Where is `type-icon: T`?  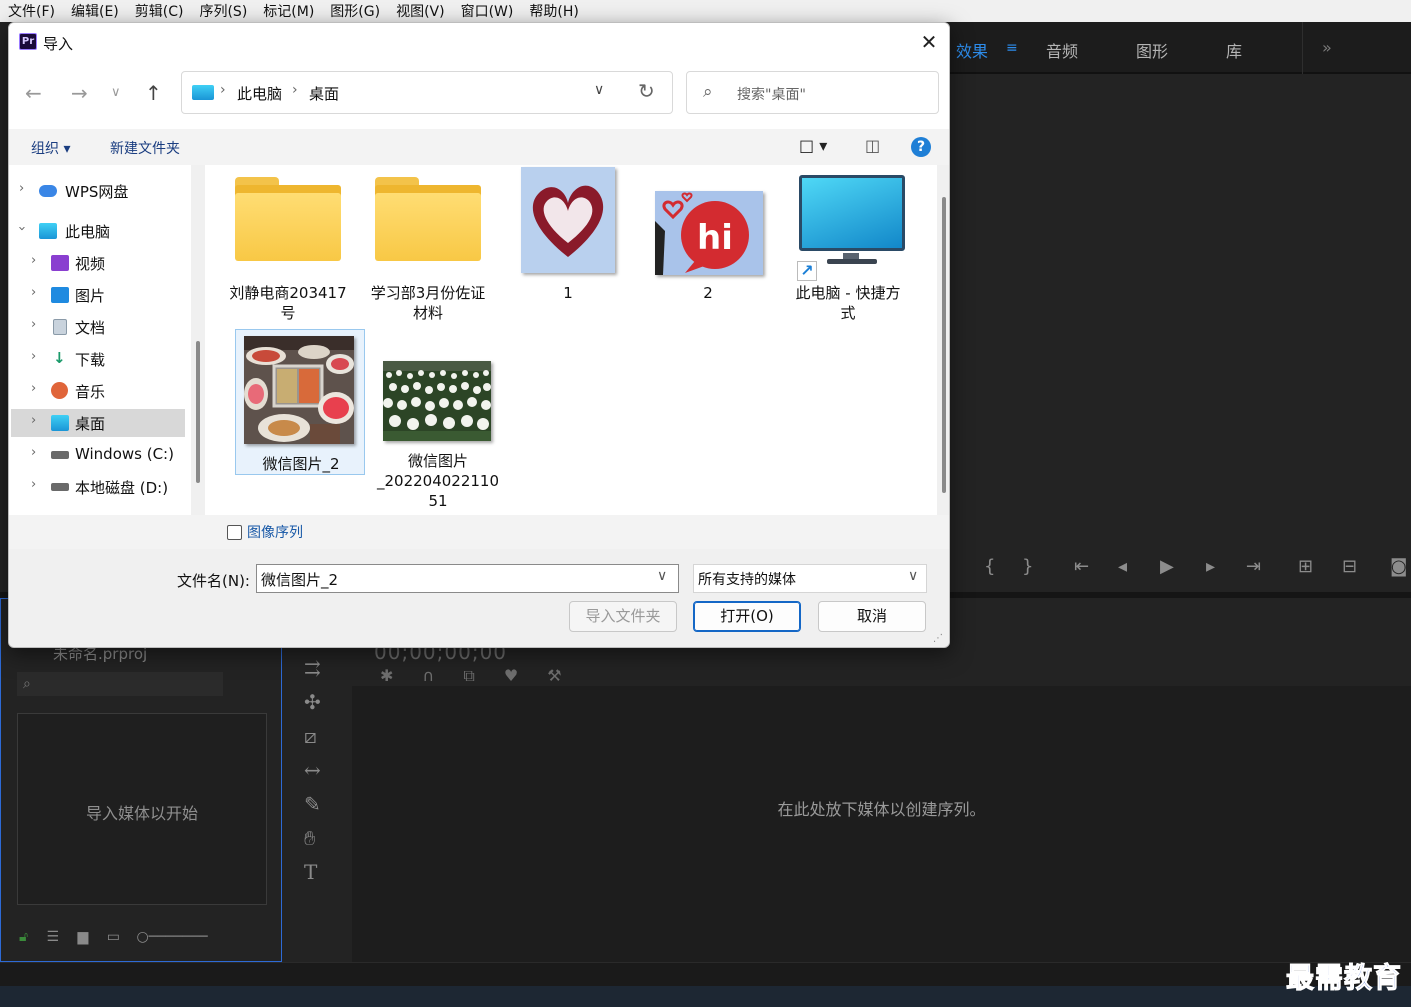 type-icon: T is located at coordinates (310, 872).